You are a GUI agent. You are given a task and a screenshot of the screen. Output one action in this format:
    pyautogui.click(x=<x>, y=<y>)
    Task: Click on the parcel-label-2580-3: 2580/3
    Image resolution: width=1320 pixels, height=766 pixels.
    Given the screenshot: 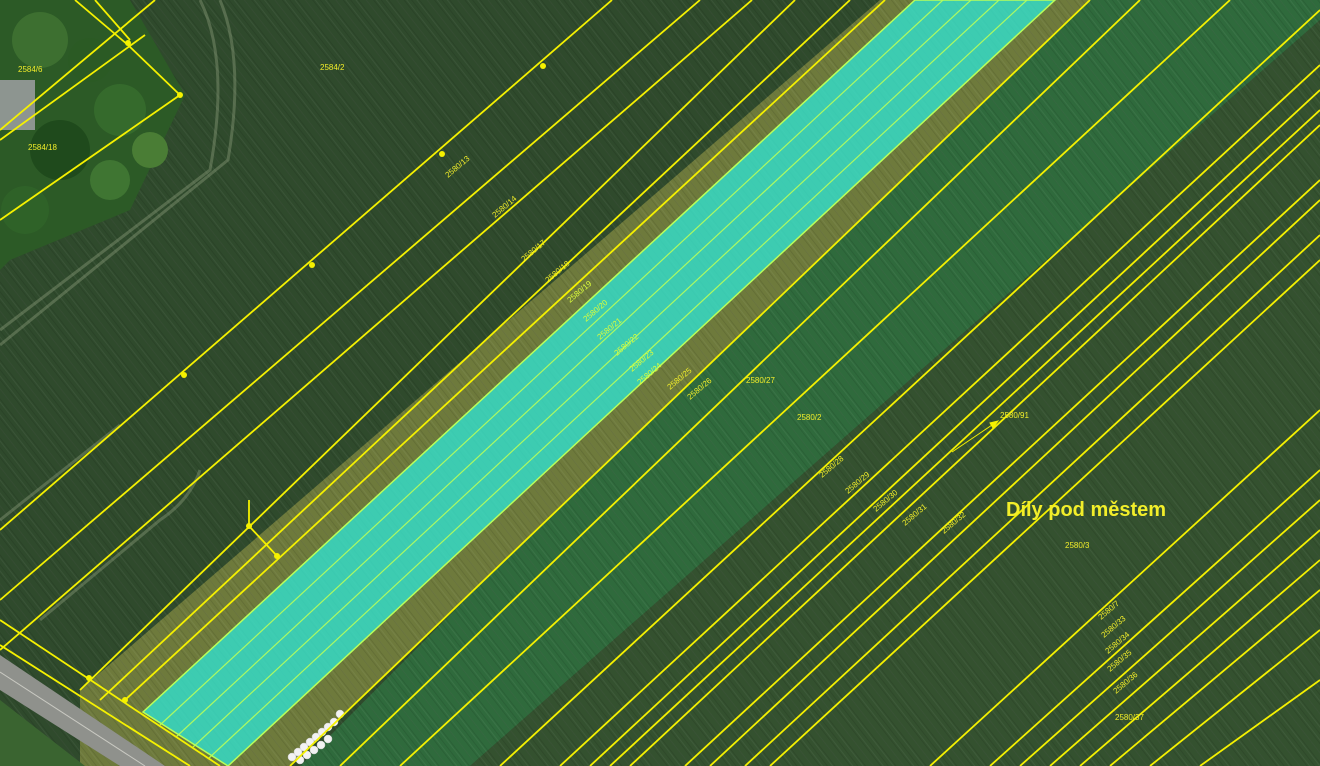 What is the action you would take?
    pyautogui.click(x=1077, y=545)
    